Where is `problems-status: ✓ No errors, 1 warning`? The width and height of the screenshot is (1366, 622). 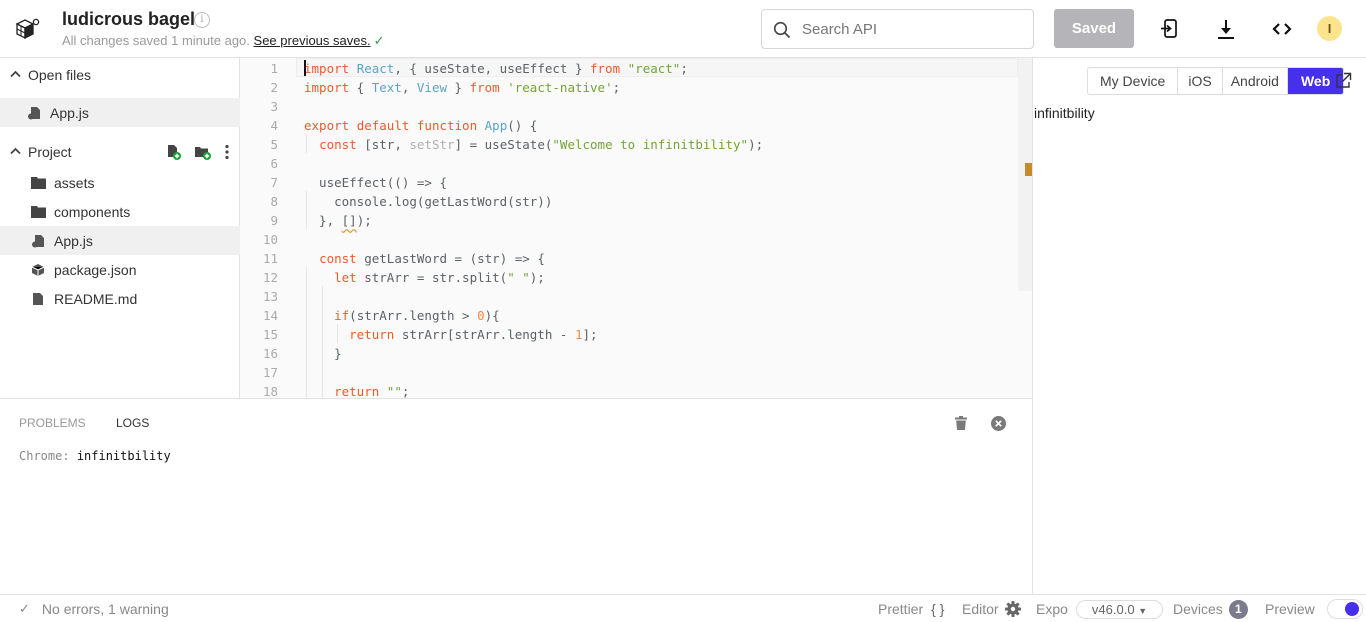
problems-status: ✓ No errors, 1 warning is located at coordinates (94, 608).